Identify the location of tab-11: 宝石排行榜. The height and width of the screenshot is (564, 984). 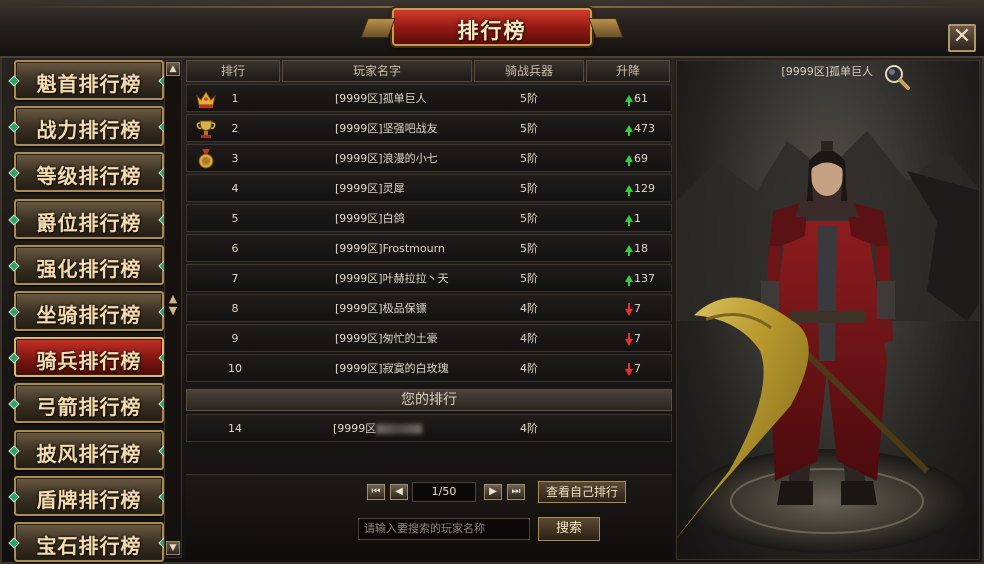
(89, 542).